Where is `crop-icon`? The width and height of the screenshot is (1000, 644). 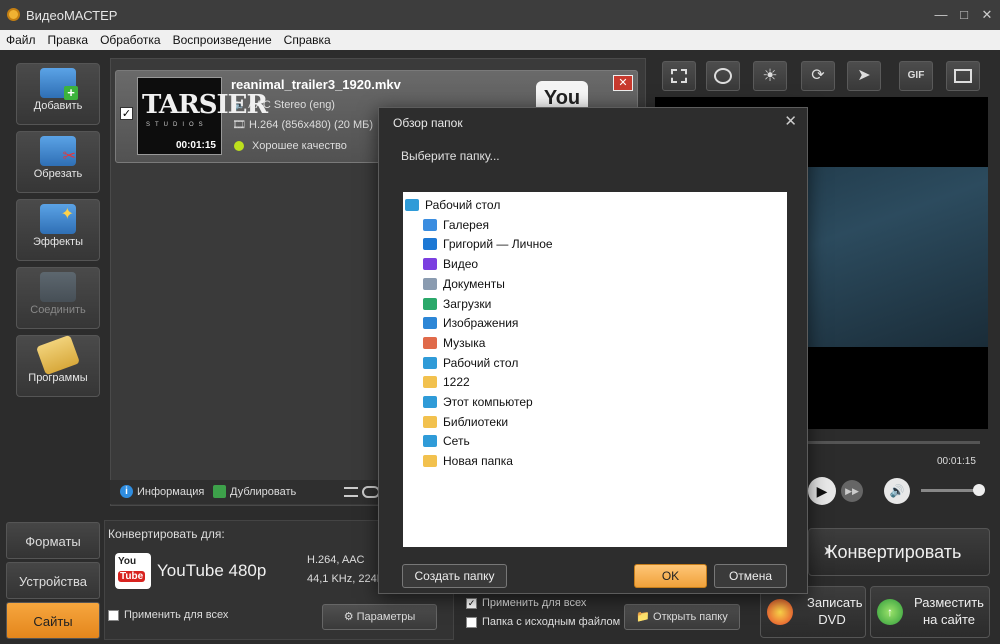 crop-icon is located at coordinates (679, 76).